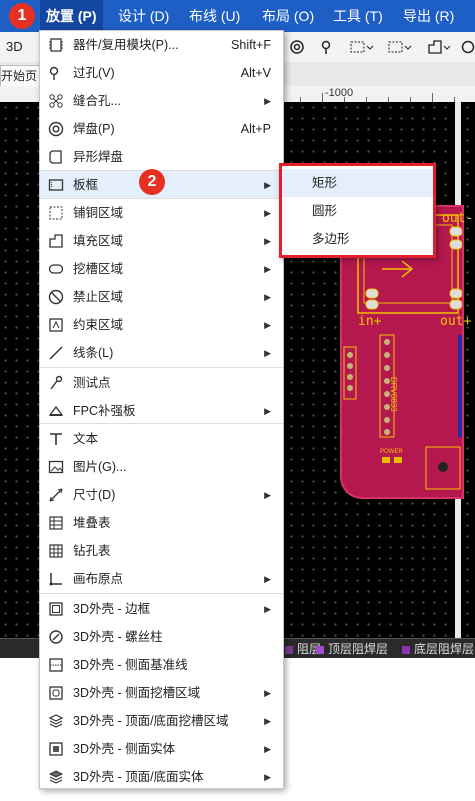  What do you see at coordinates (161, 551) in the screenshot?
I see `menu-item-drill-table: 钻孔表` at bounding box center [161, 551].